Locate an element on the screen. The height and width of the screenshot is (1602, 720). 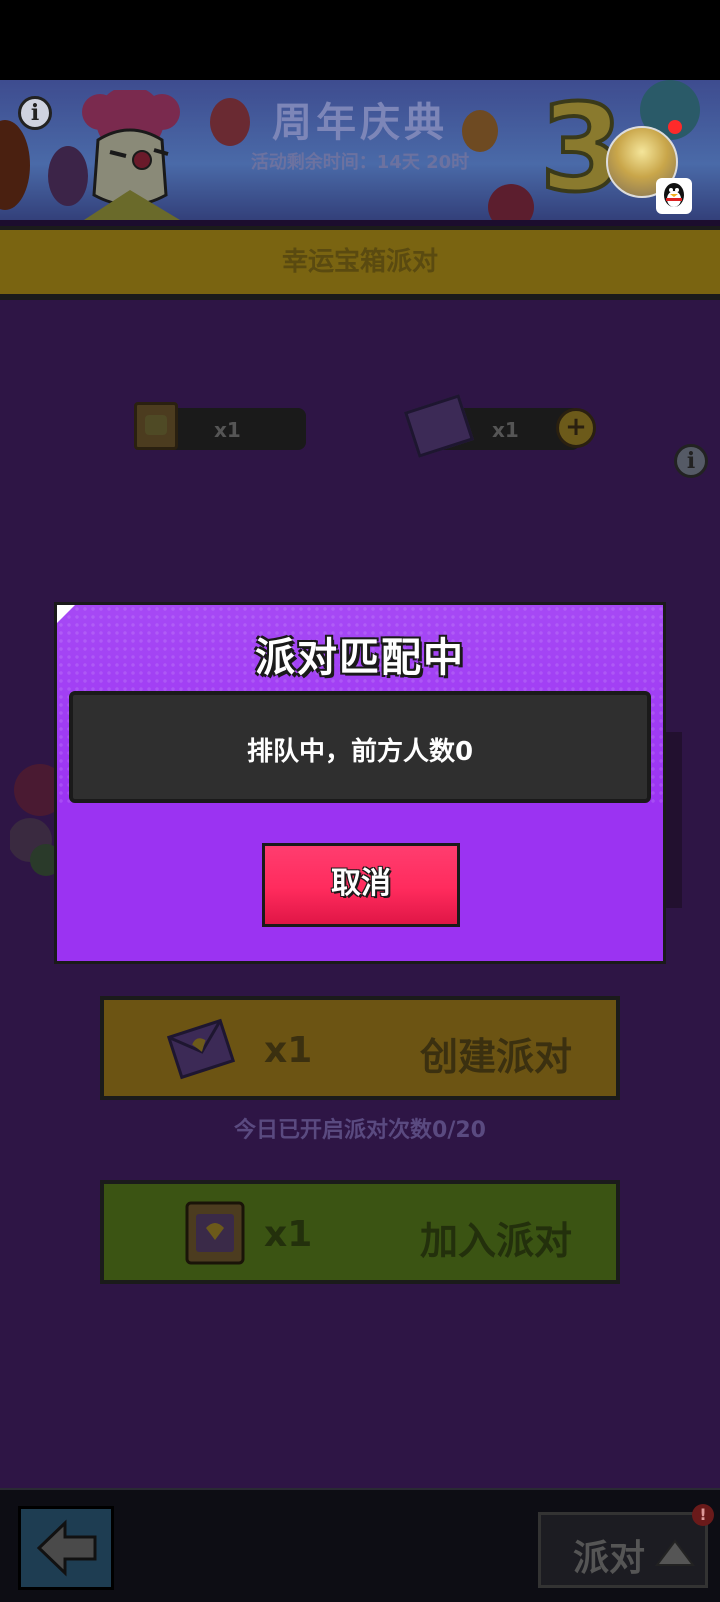
alert-badge: ! is located at coordinates (703, 1515).